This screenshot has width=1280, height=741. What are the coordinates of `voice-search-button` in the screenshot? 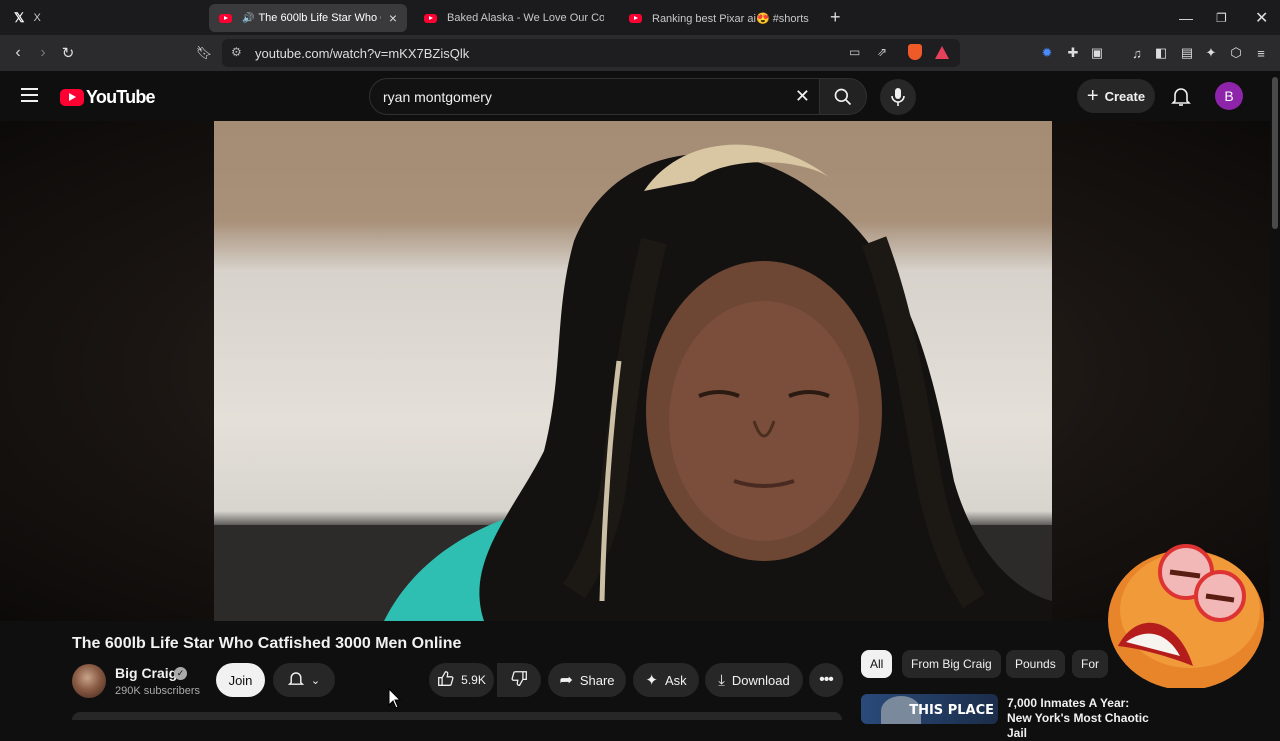 It's located at (898, 97).